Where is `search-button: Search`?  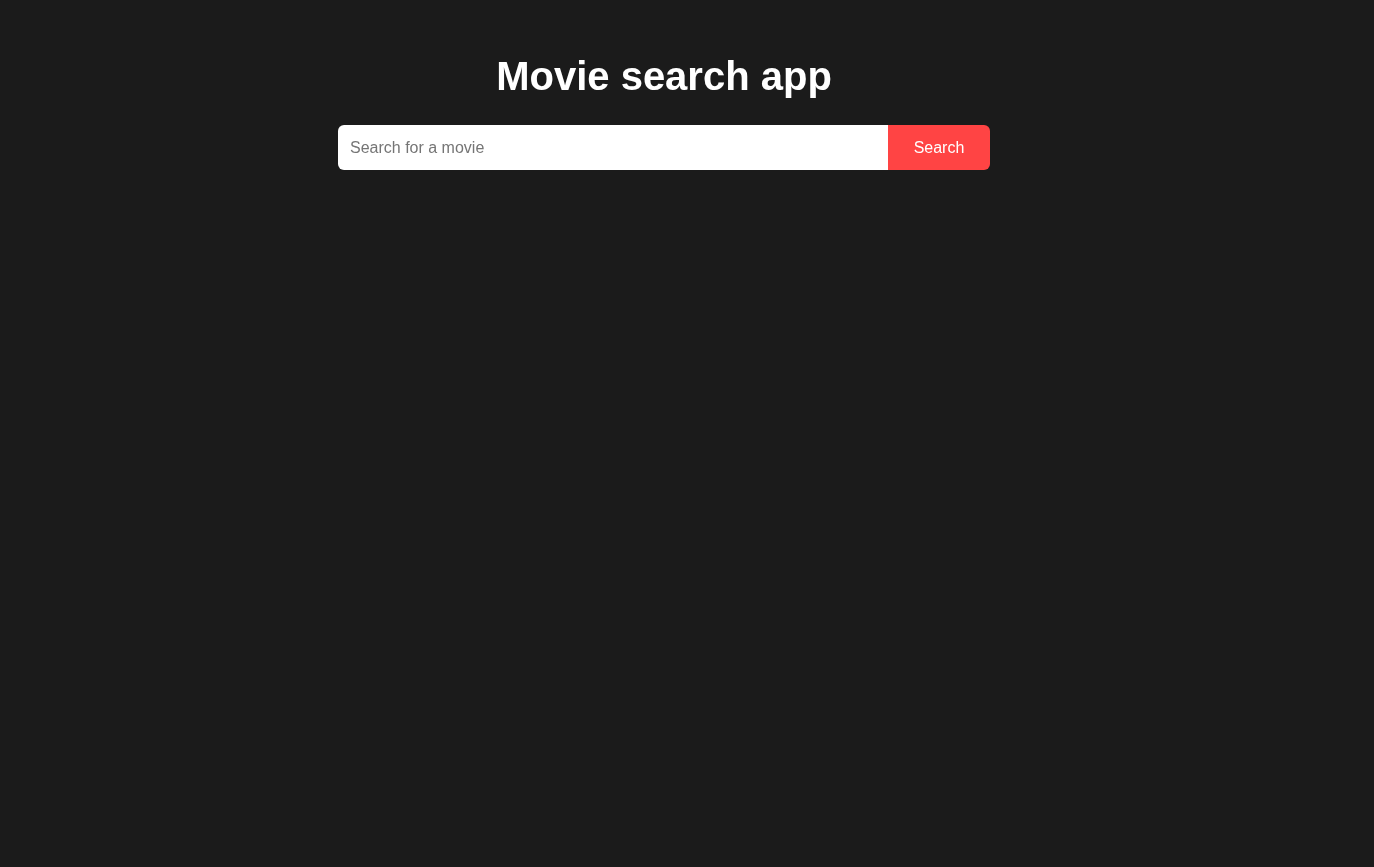
search-button: Search is located at coordinates (939, 147).